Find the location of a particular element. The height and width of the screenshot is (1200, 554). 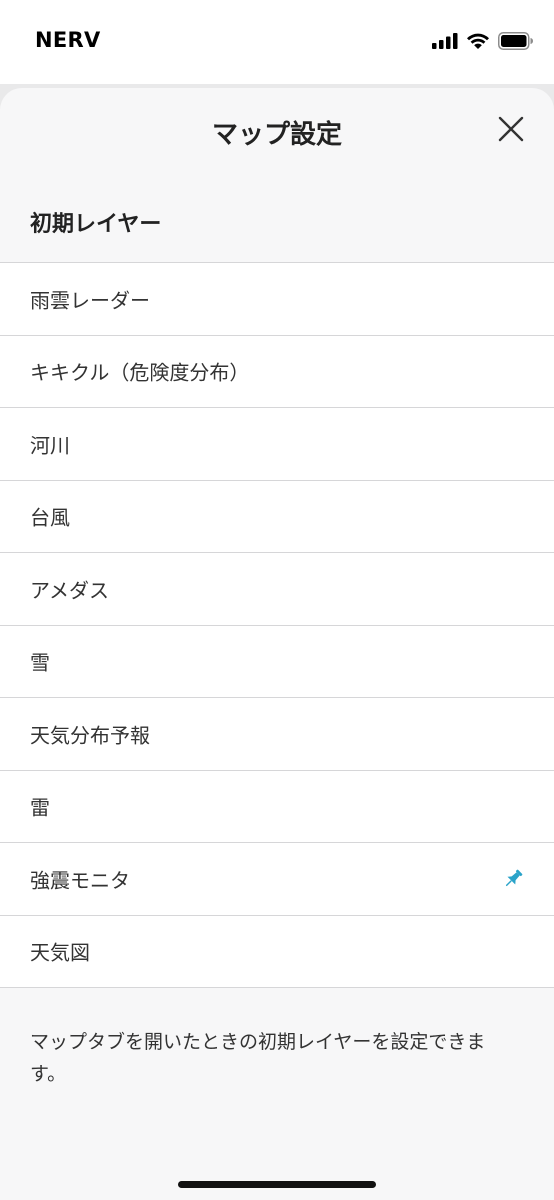

layer-label: キキクル（危険度分布） is located at coordinates (140, 372).